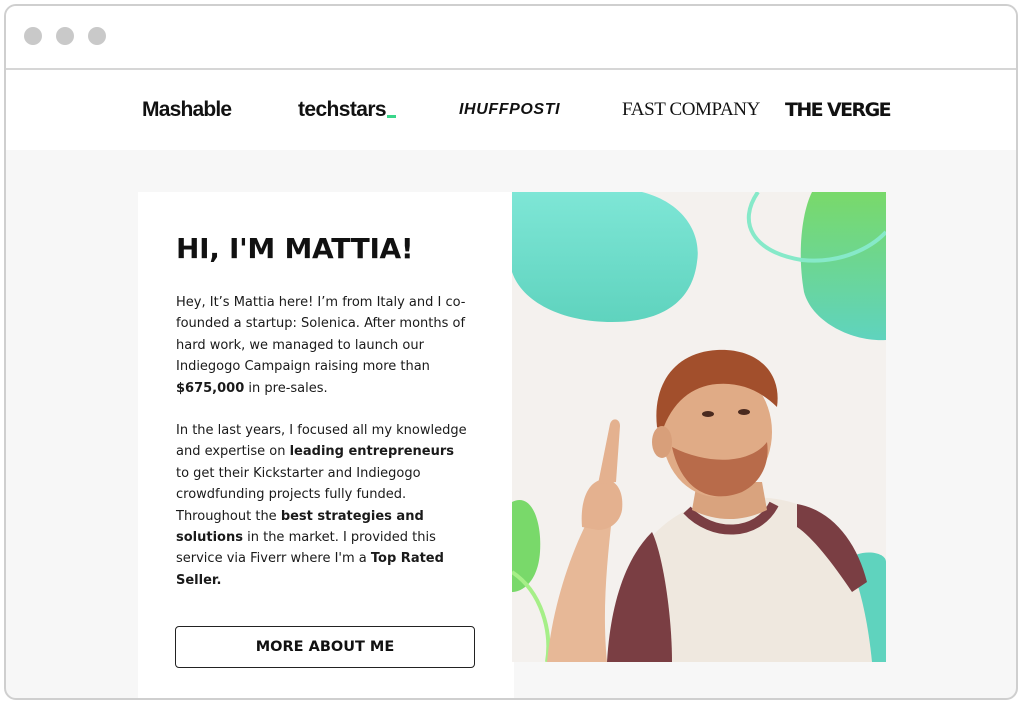 This screenshot has height=706, width=1024. Describe the element at coordinates (511, 38) in the screenshot. I see `window-titlebar` at that location.